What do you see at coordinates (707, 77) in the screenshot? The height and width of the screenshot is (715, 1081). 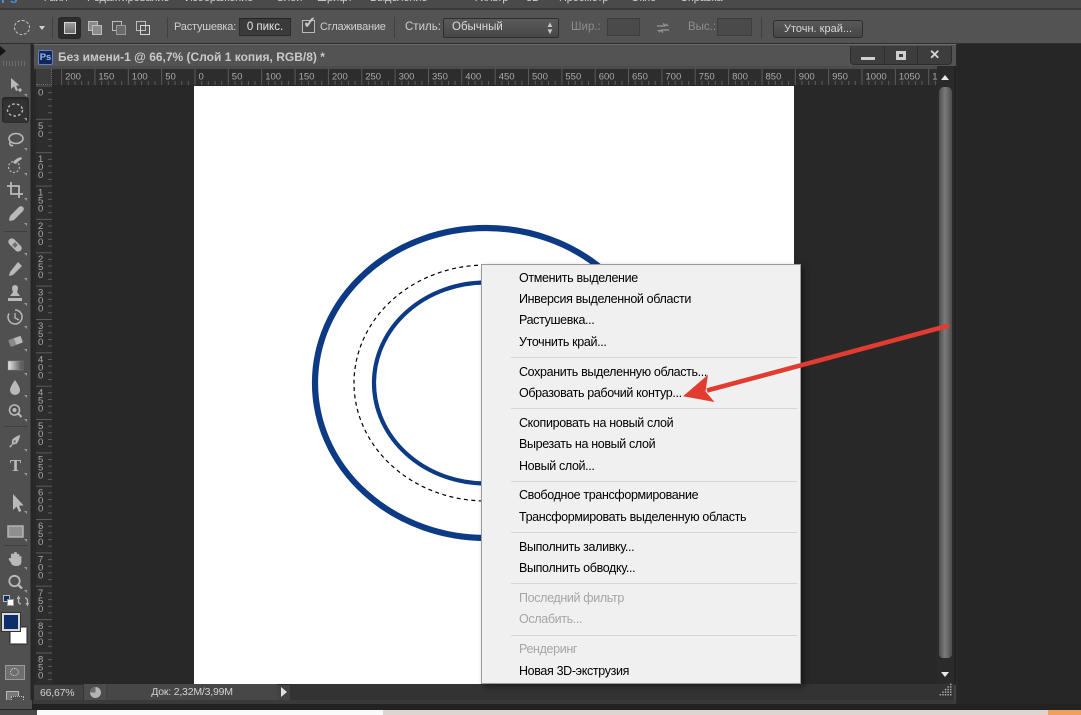 I see `svg-text: 750` at bounding box center [707, 77].